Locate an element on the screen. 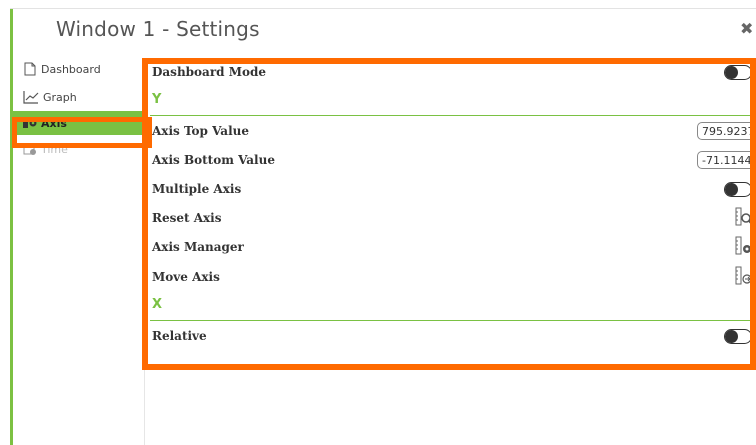  document-icon is located at coordinates (30, 69).